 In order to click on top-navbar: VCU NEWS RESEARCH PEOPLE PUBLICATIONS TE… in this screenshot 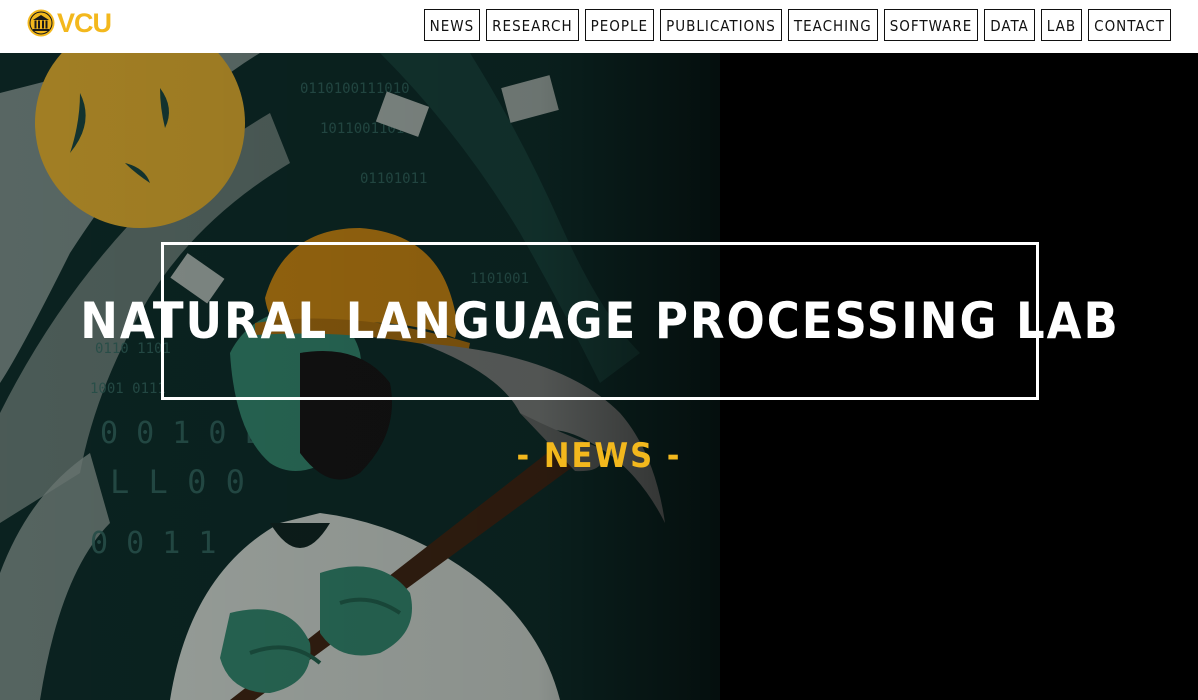, I will do `click(599, 26)`.